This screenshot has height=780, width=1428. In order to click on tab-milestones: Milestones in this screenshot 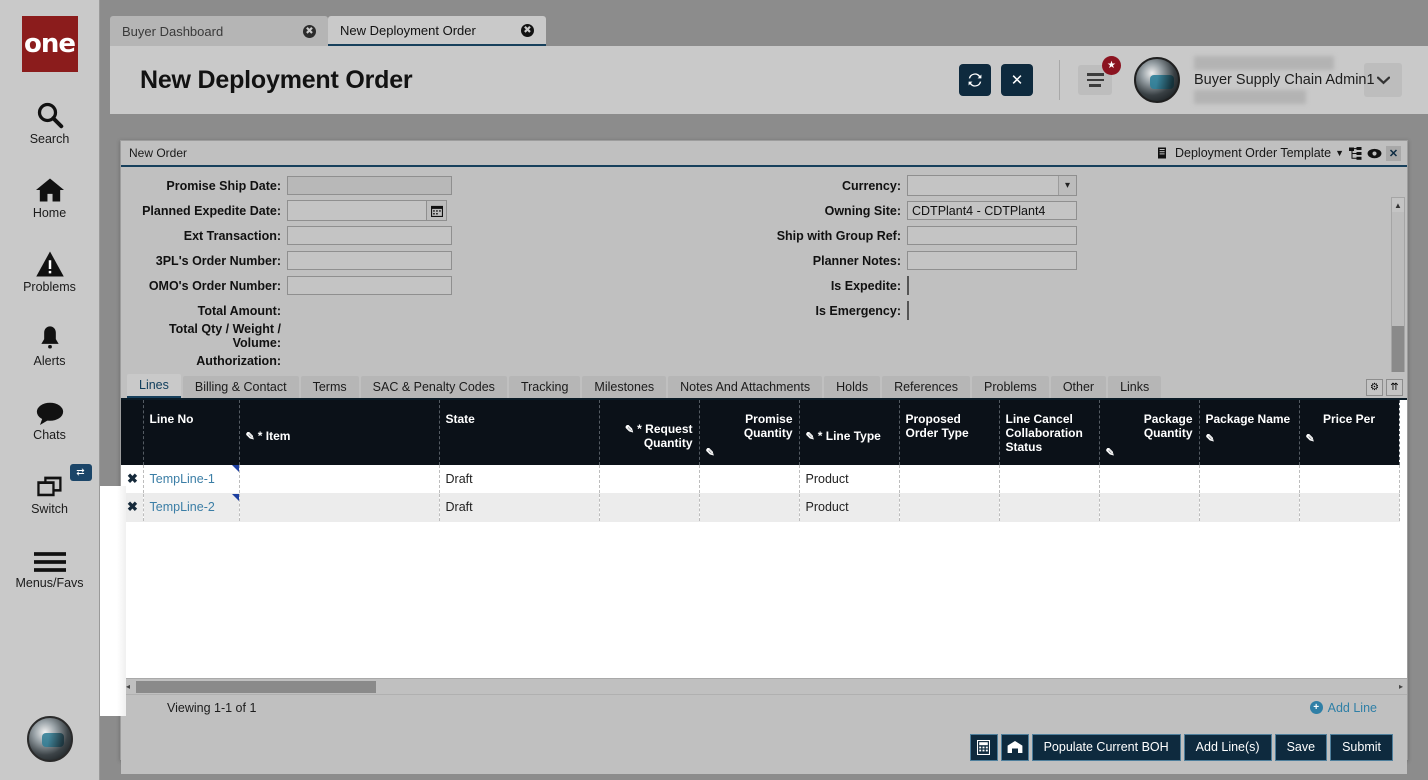, I will do `click(624, 387)`.